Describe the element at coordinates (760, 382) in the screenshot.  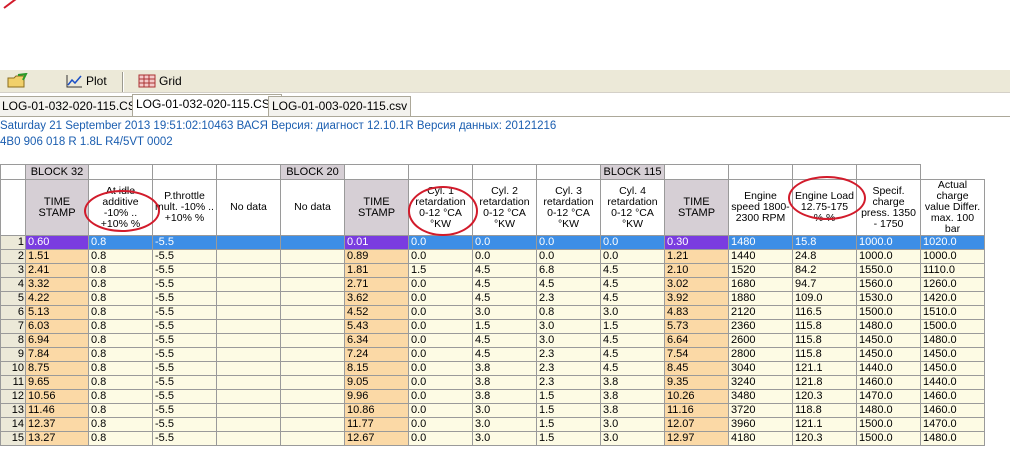
I see `table-cell: 3240` at that location.